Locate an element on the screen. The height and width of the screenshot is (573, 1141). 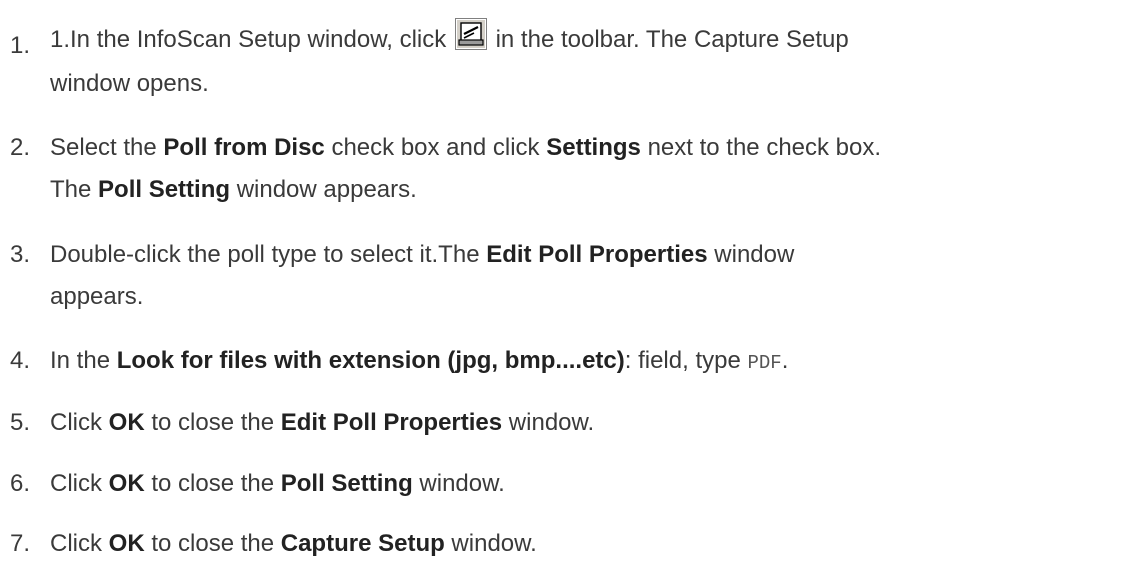
step-number: 5. is located at coordinates (20, 422).